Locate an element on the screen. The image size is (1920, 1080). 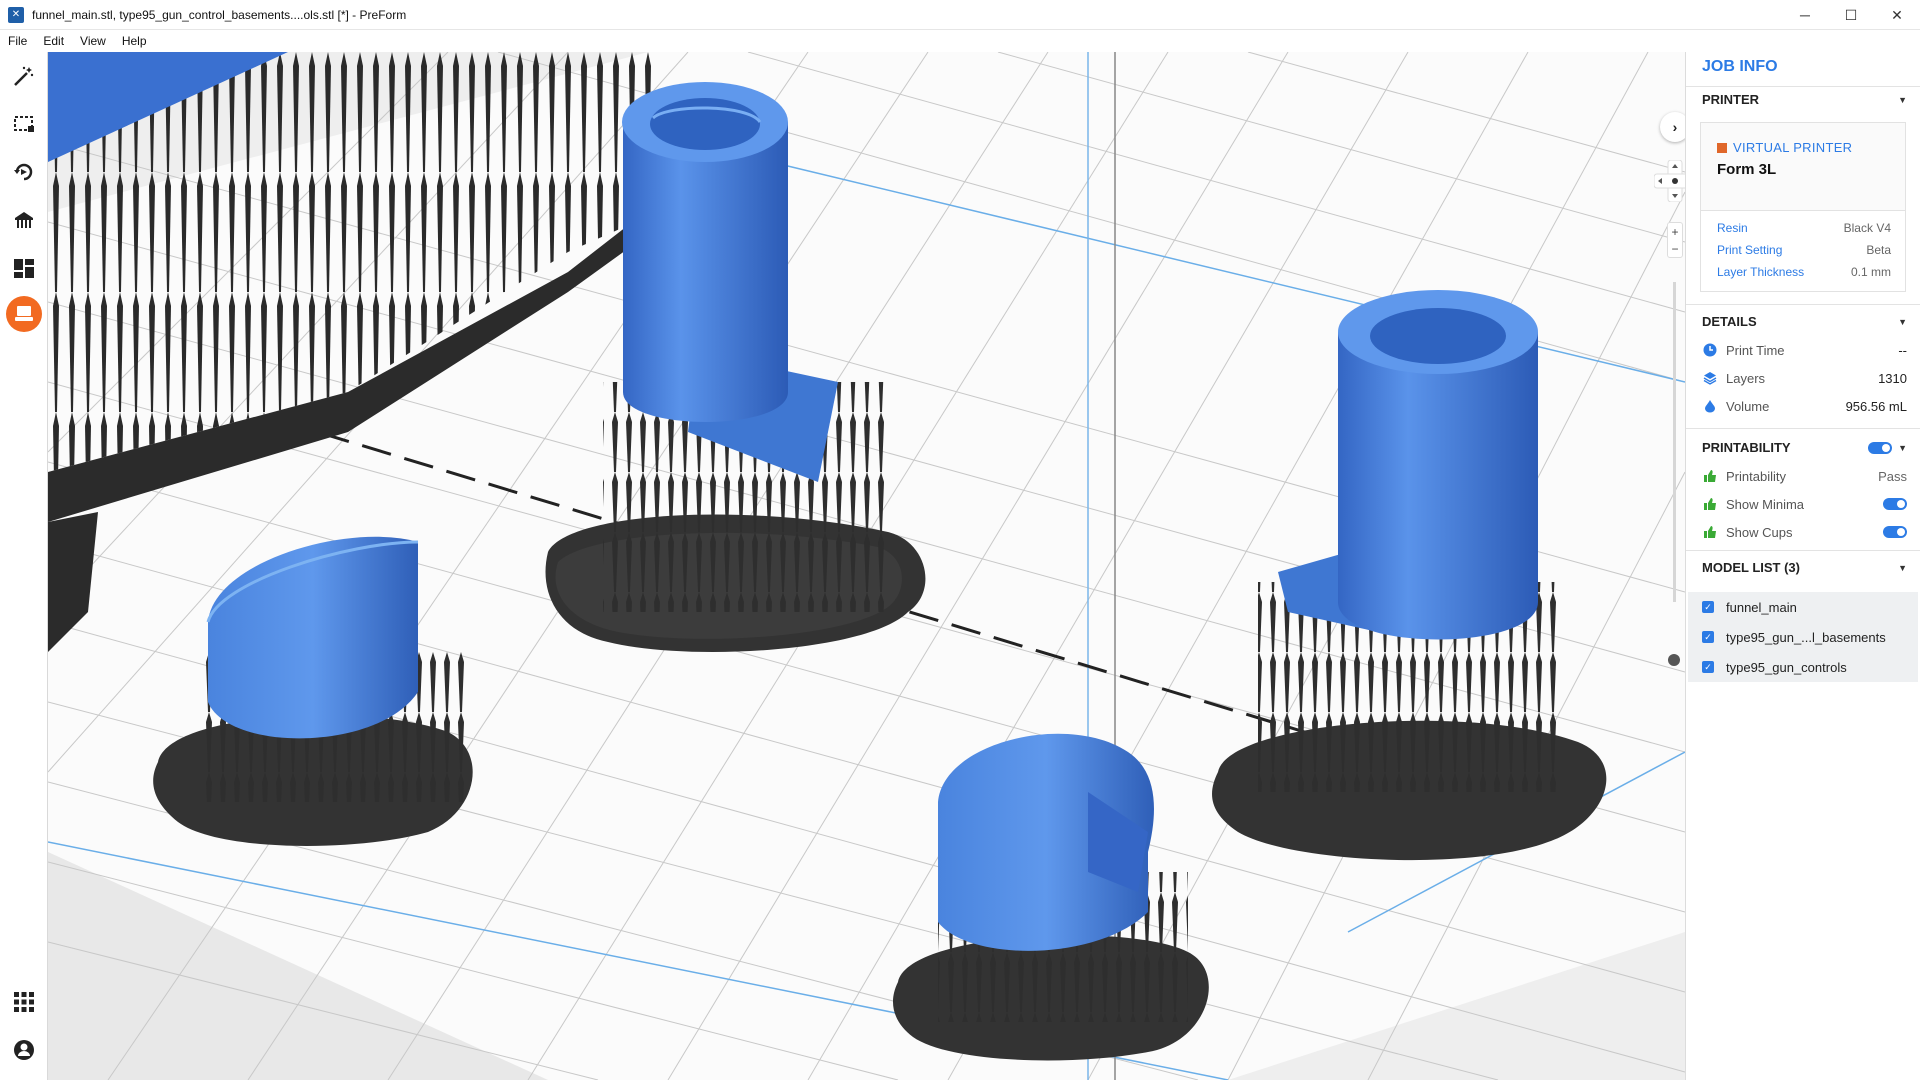
pan-arrows-icon is located at coordinates (1669, 181).